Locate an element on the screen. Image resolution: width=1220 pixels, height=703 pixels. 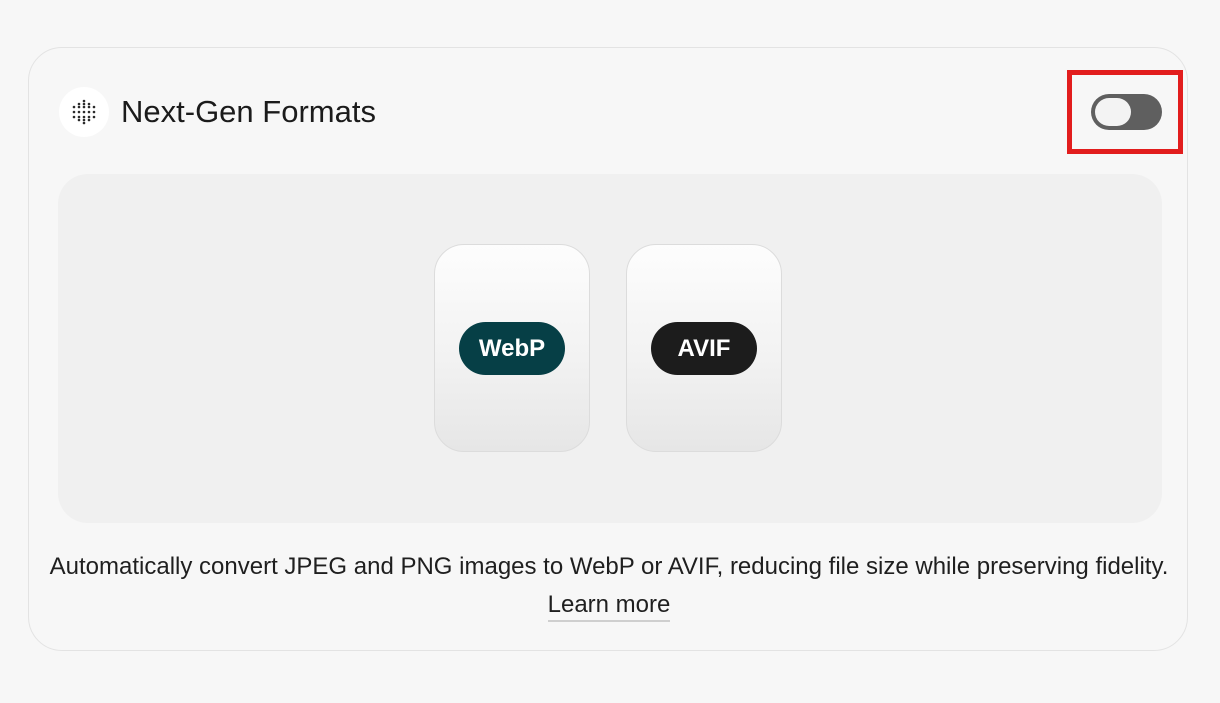
dot-grid-icon is located at coordinates (84, 112).